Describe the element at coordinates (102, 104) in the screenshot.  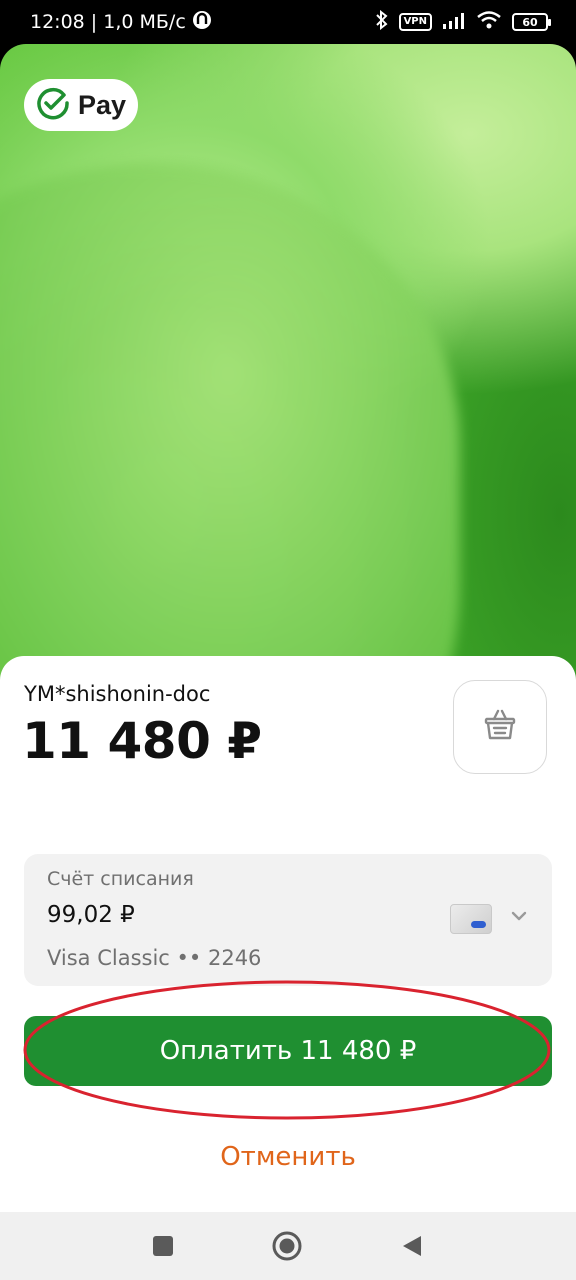
I see `sberpay-label: Pay` at that location.